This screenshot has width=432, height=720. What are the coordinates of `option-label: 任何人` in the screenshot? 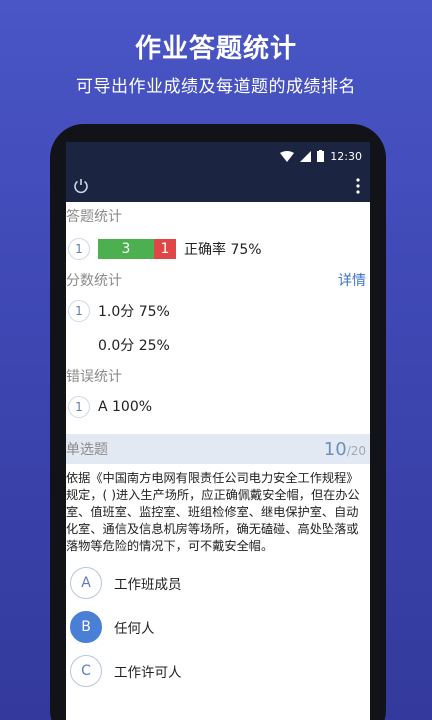 It's located at (134, 629).